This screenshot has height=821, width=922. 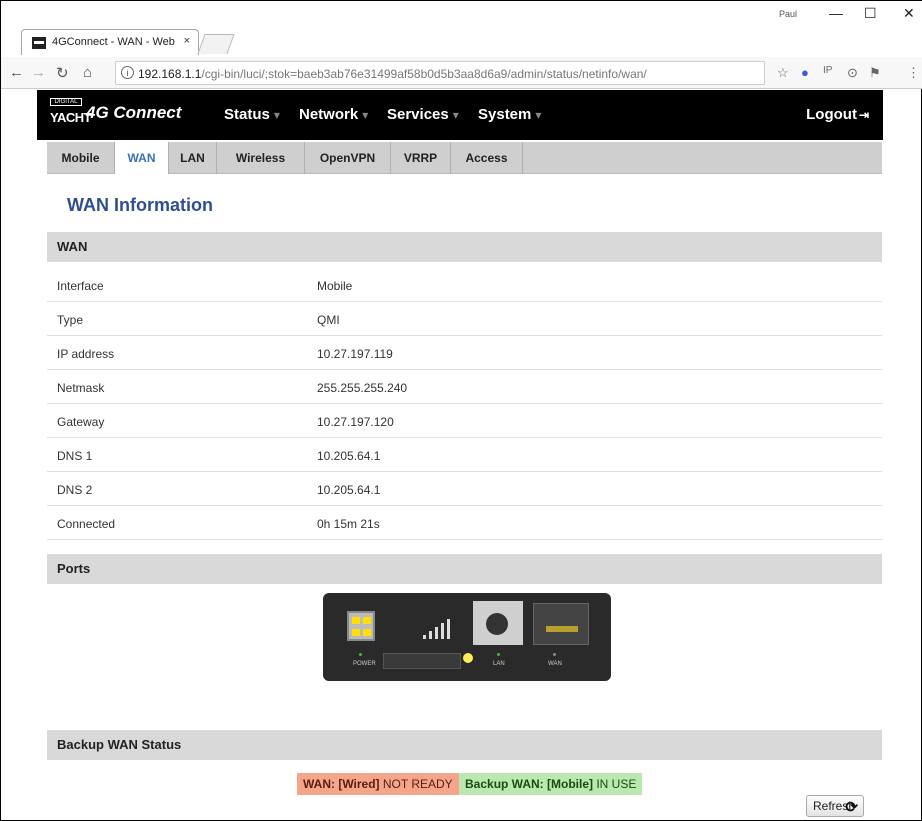 What do you see at coordinates (616, 784) in the screenshot?
I see `backup-wan-status-state: IN USE` at bounding box center [616, 784].